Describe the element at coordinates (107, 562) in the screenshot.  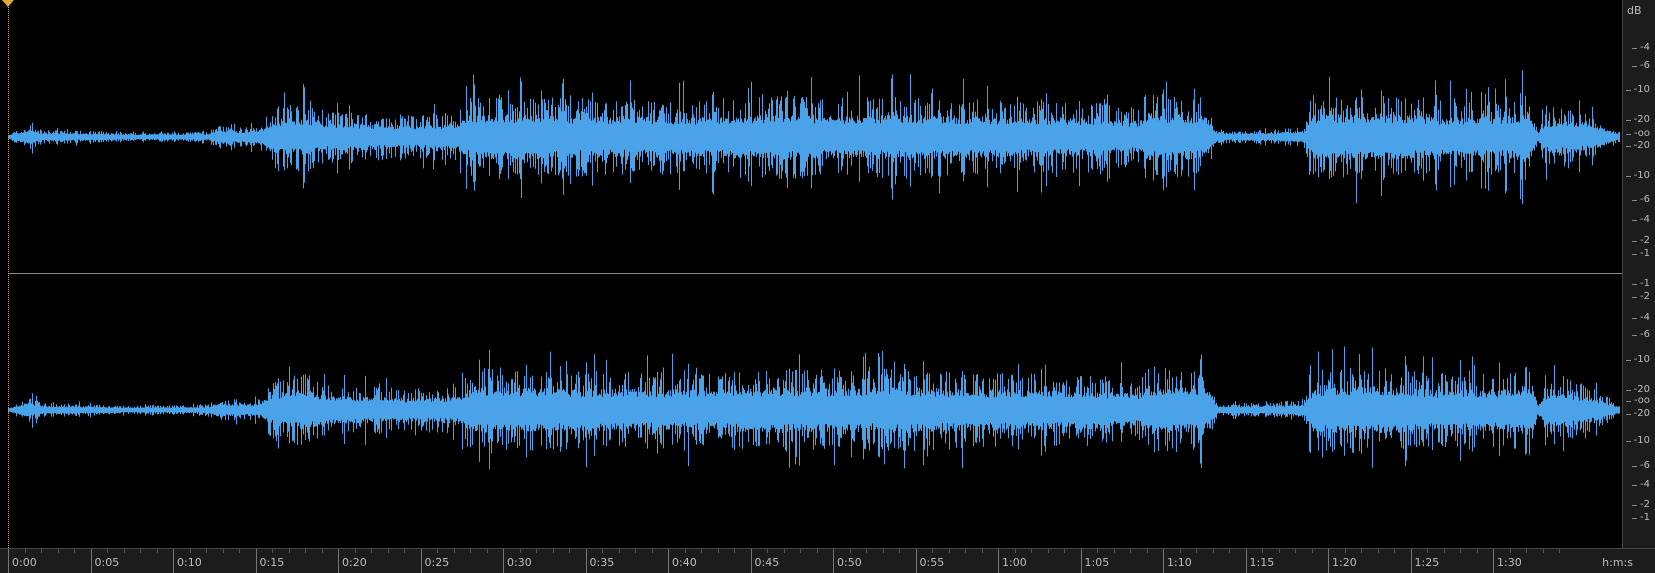
I see `time-tick-label: 0:05` at that location.